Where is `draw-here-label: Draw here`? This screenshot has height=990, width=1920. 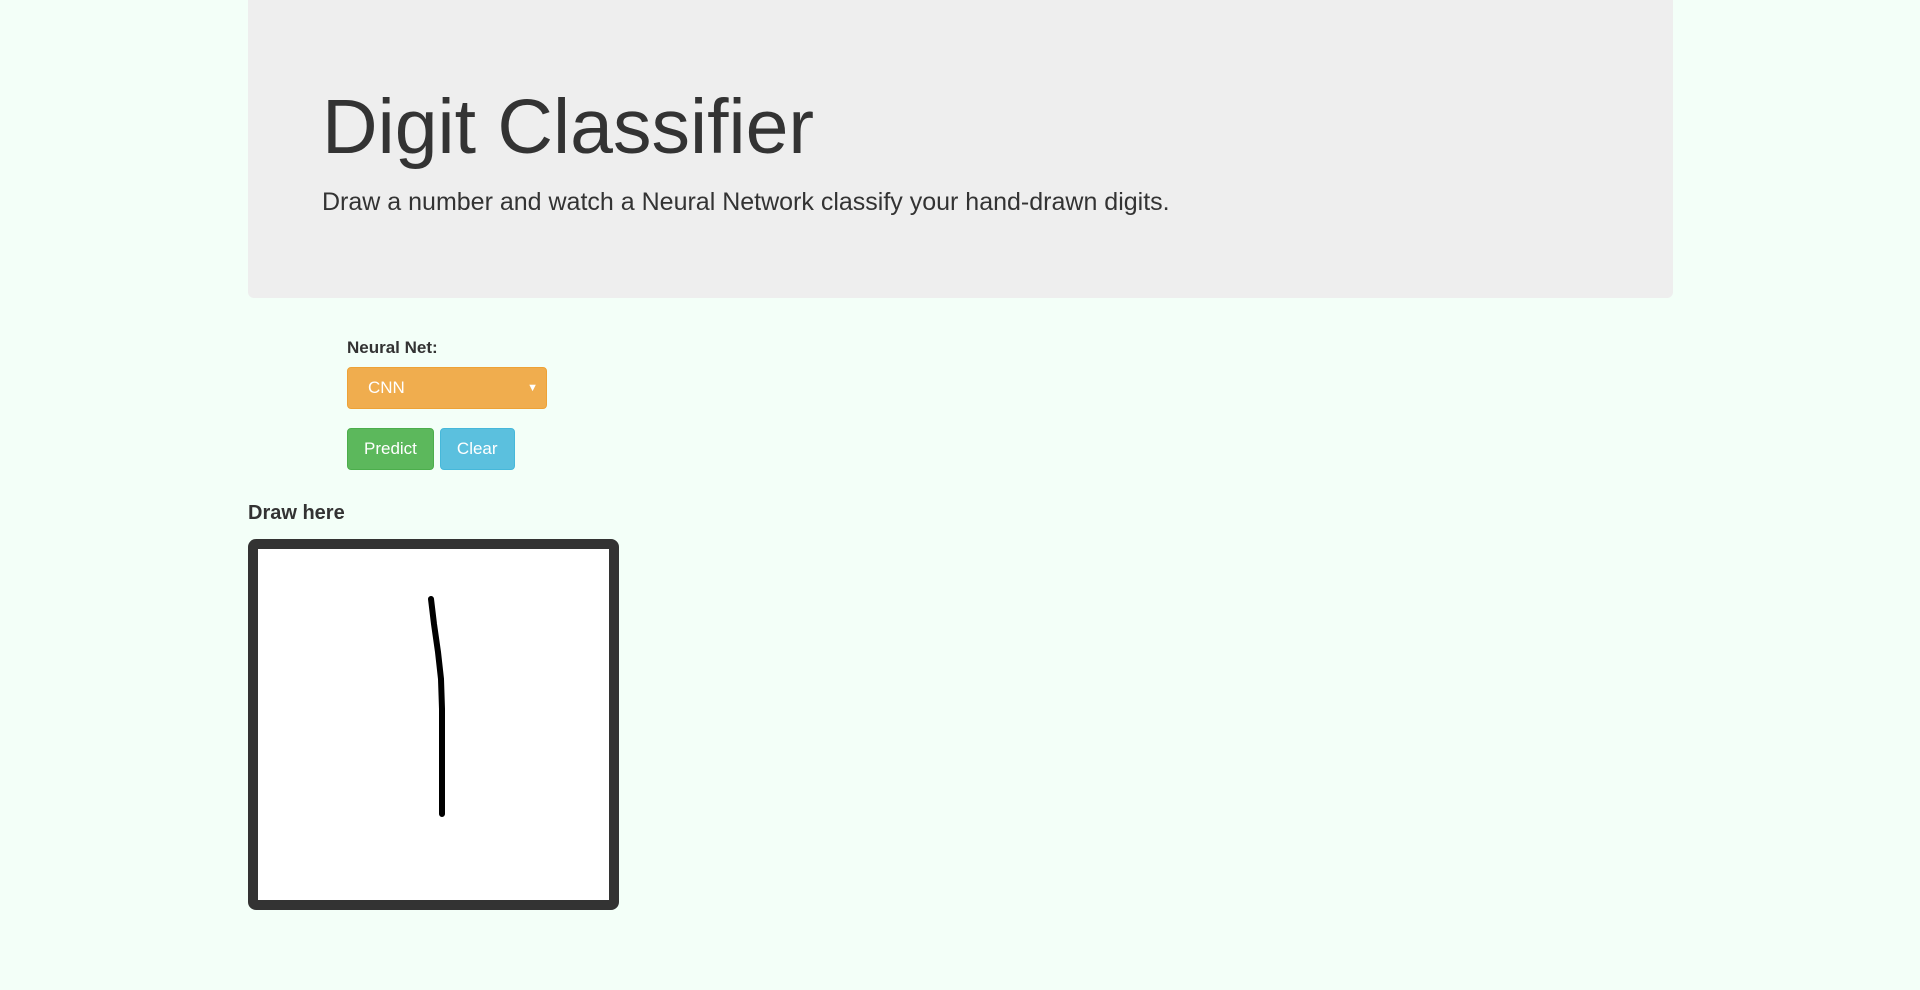 draw-here-label: Draw here is located at coordinates (296, 513).